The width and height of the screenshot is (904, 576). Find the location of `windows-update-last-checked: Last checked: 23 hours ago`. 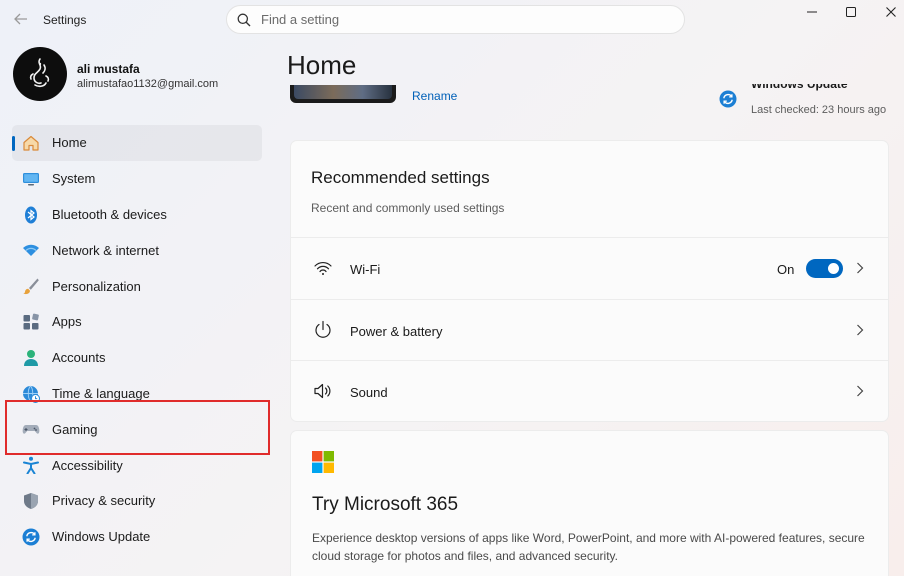

windows-update-last-checked: Last checked: 23 hours ago is located at coordinates (819, 110).